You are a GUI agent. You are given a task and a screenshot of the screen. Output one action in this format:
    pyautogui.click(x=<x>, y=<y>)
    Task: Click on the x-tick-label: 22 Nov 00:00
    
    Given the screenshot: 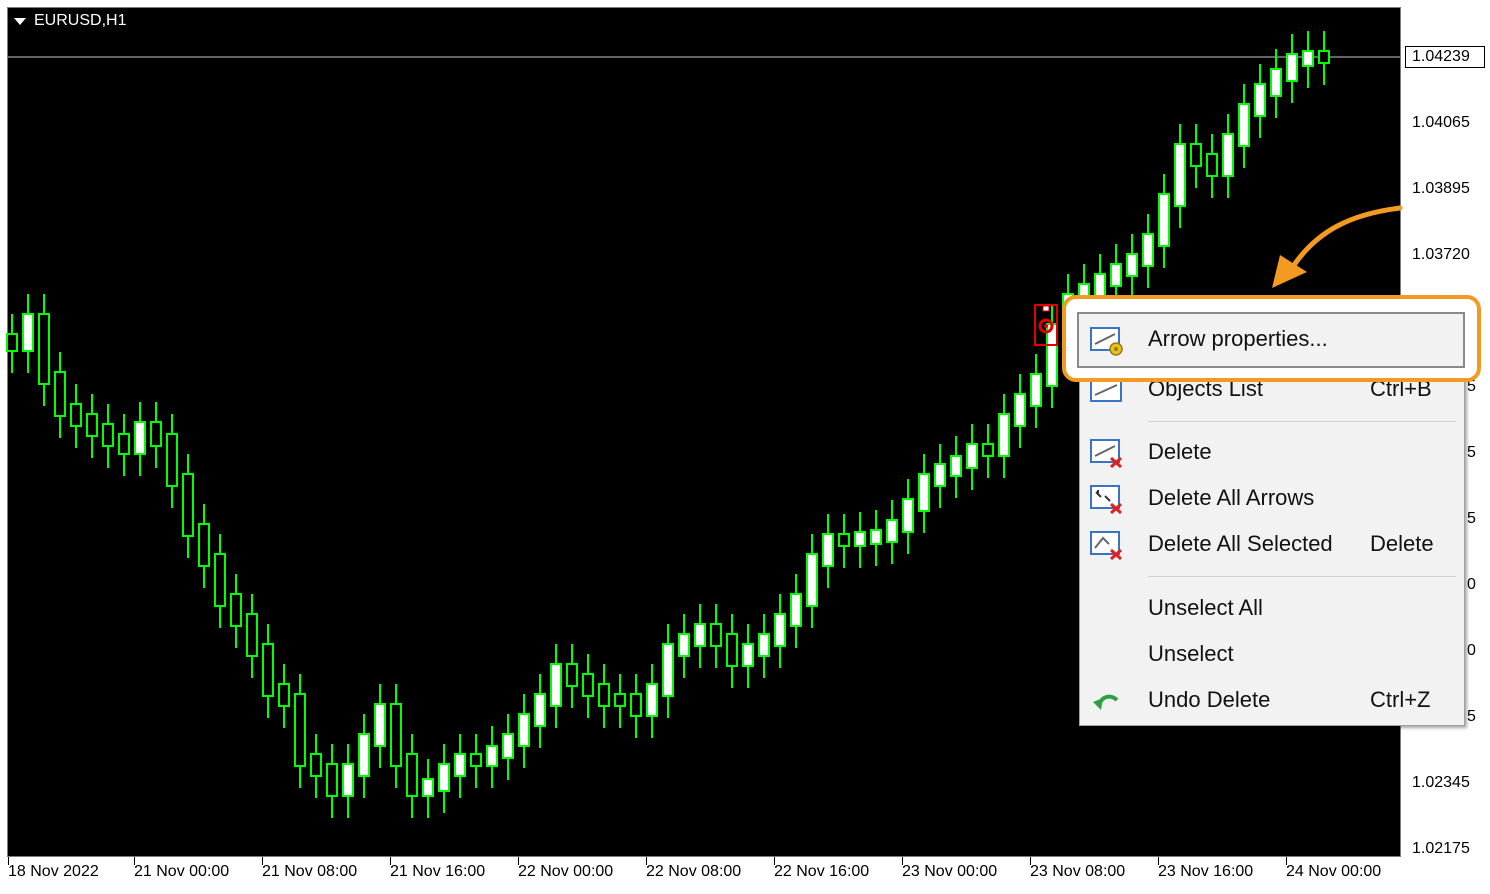 What is the action you would take?
    pyautogui.click(x=566, y=871)
    